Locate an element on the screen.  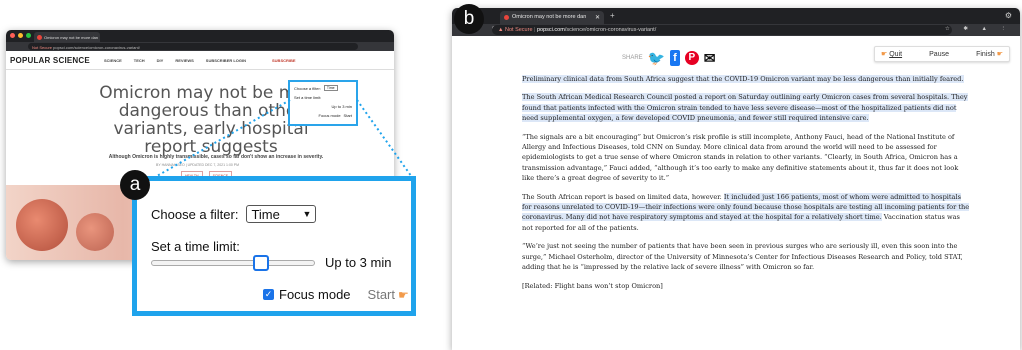
filter-label: Choose a filter: is located at coordinates (195, 214).